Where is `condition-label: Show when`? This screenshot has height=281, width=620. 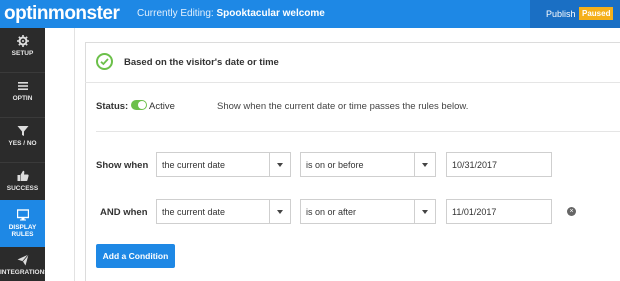 condition-label: Show when is located at coordinates (122, 165).